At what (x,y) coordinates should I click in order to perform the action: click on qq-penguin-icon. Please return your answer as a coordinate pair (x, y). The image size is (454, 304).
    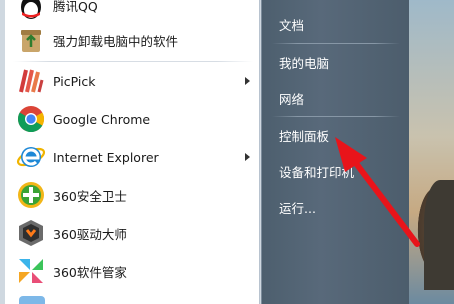
    Looking at the image, I should click on (31, 10).